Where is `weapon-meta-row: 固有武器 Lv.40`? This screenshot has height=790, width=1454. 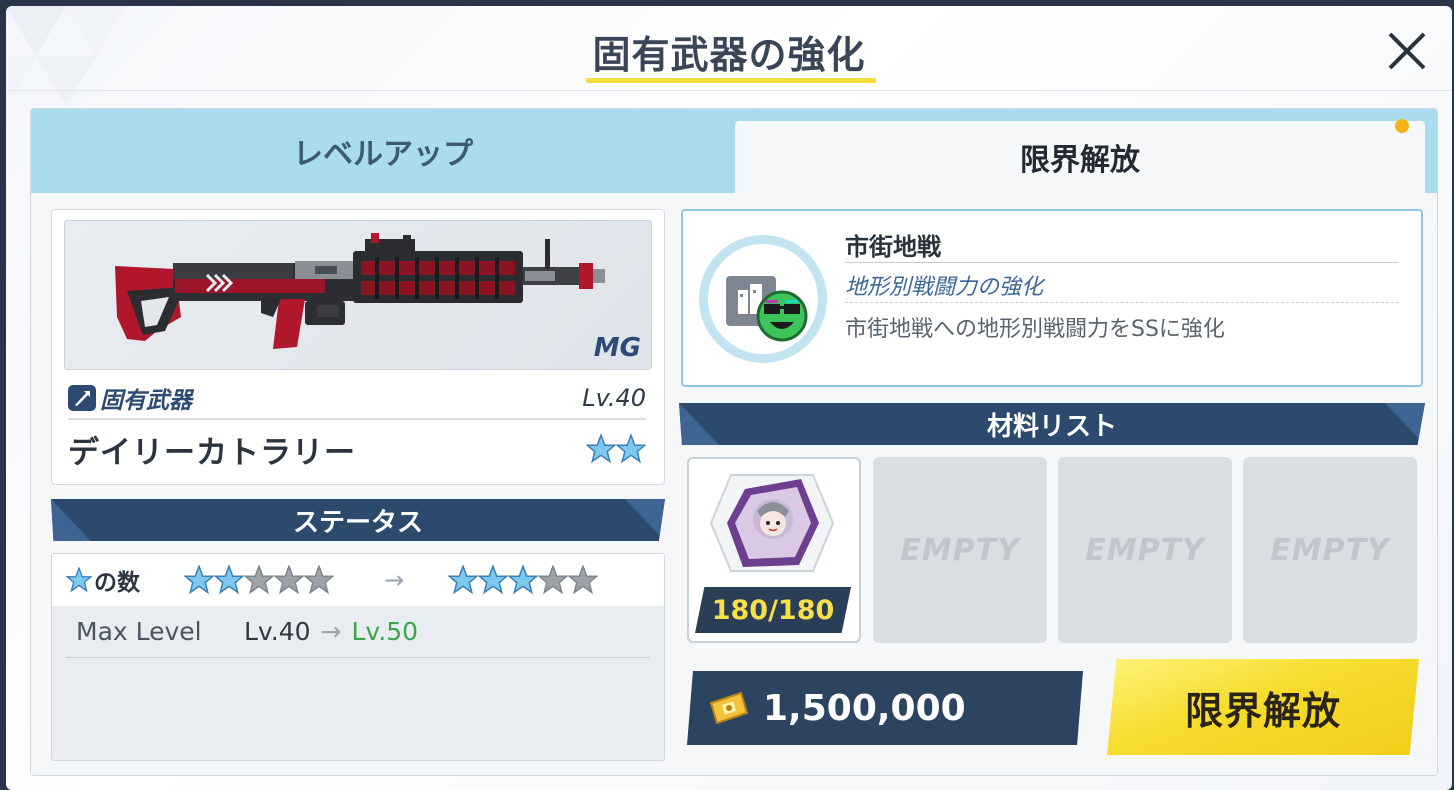
weapon-meta-row: 固有武器 Lv.40 is located at coordinates (357, 399).